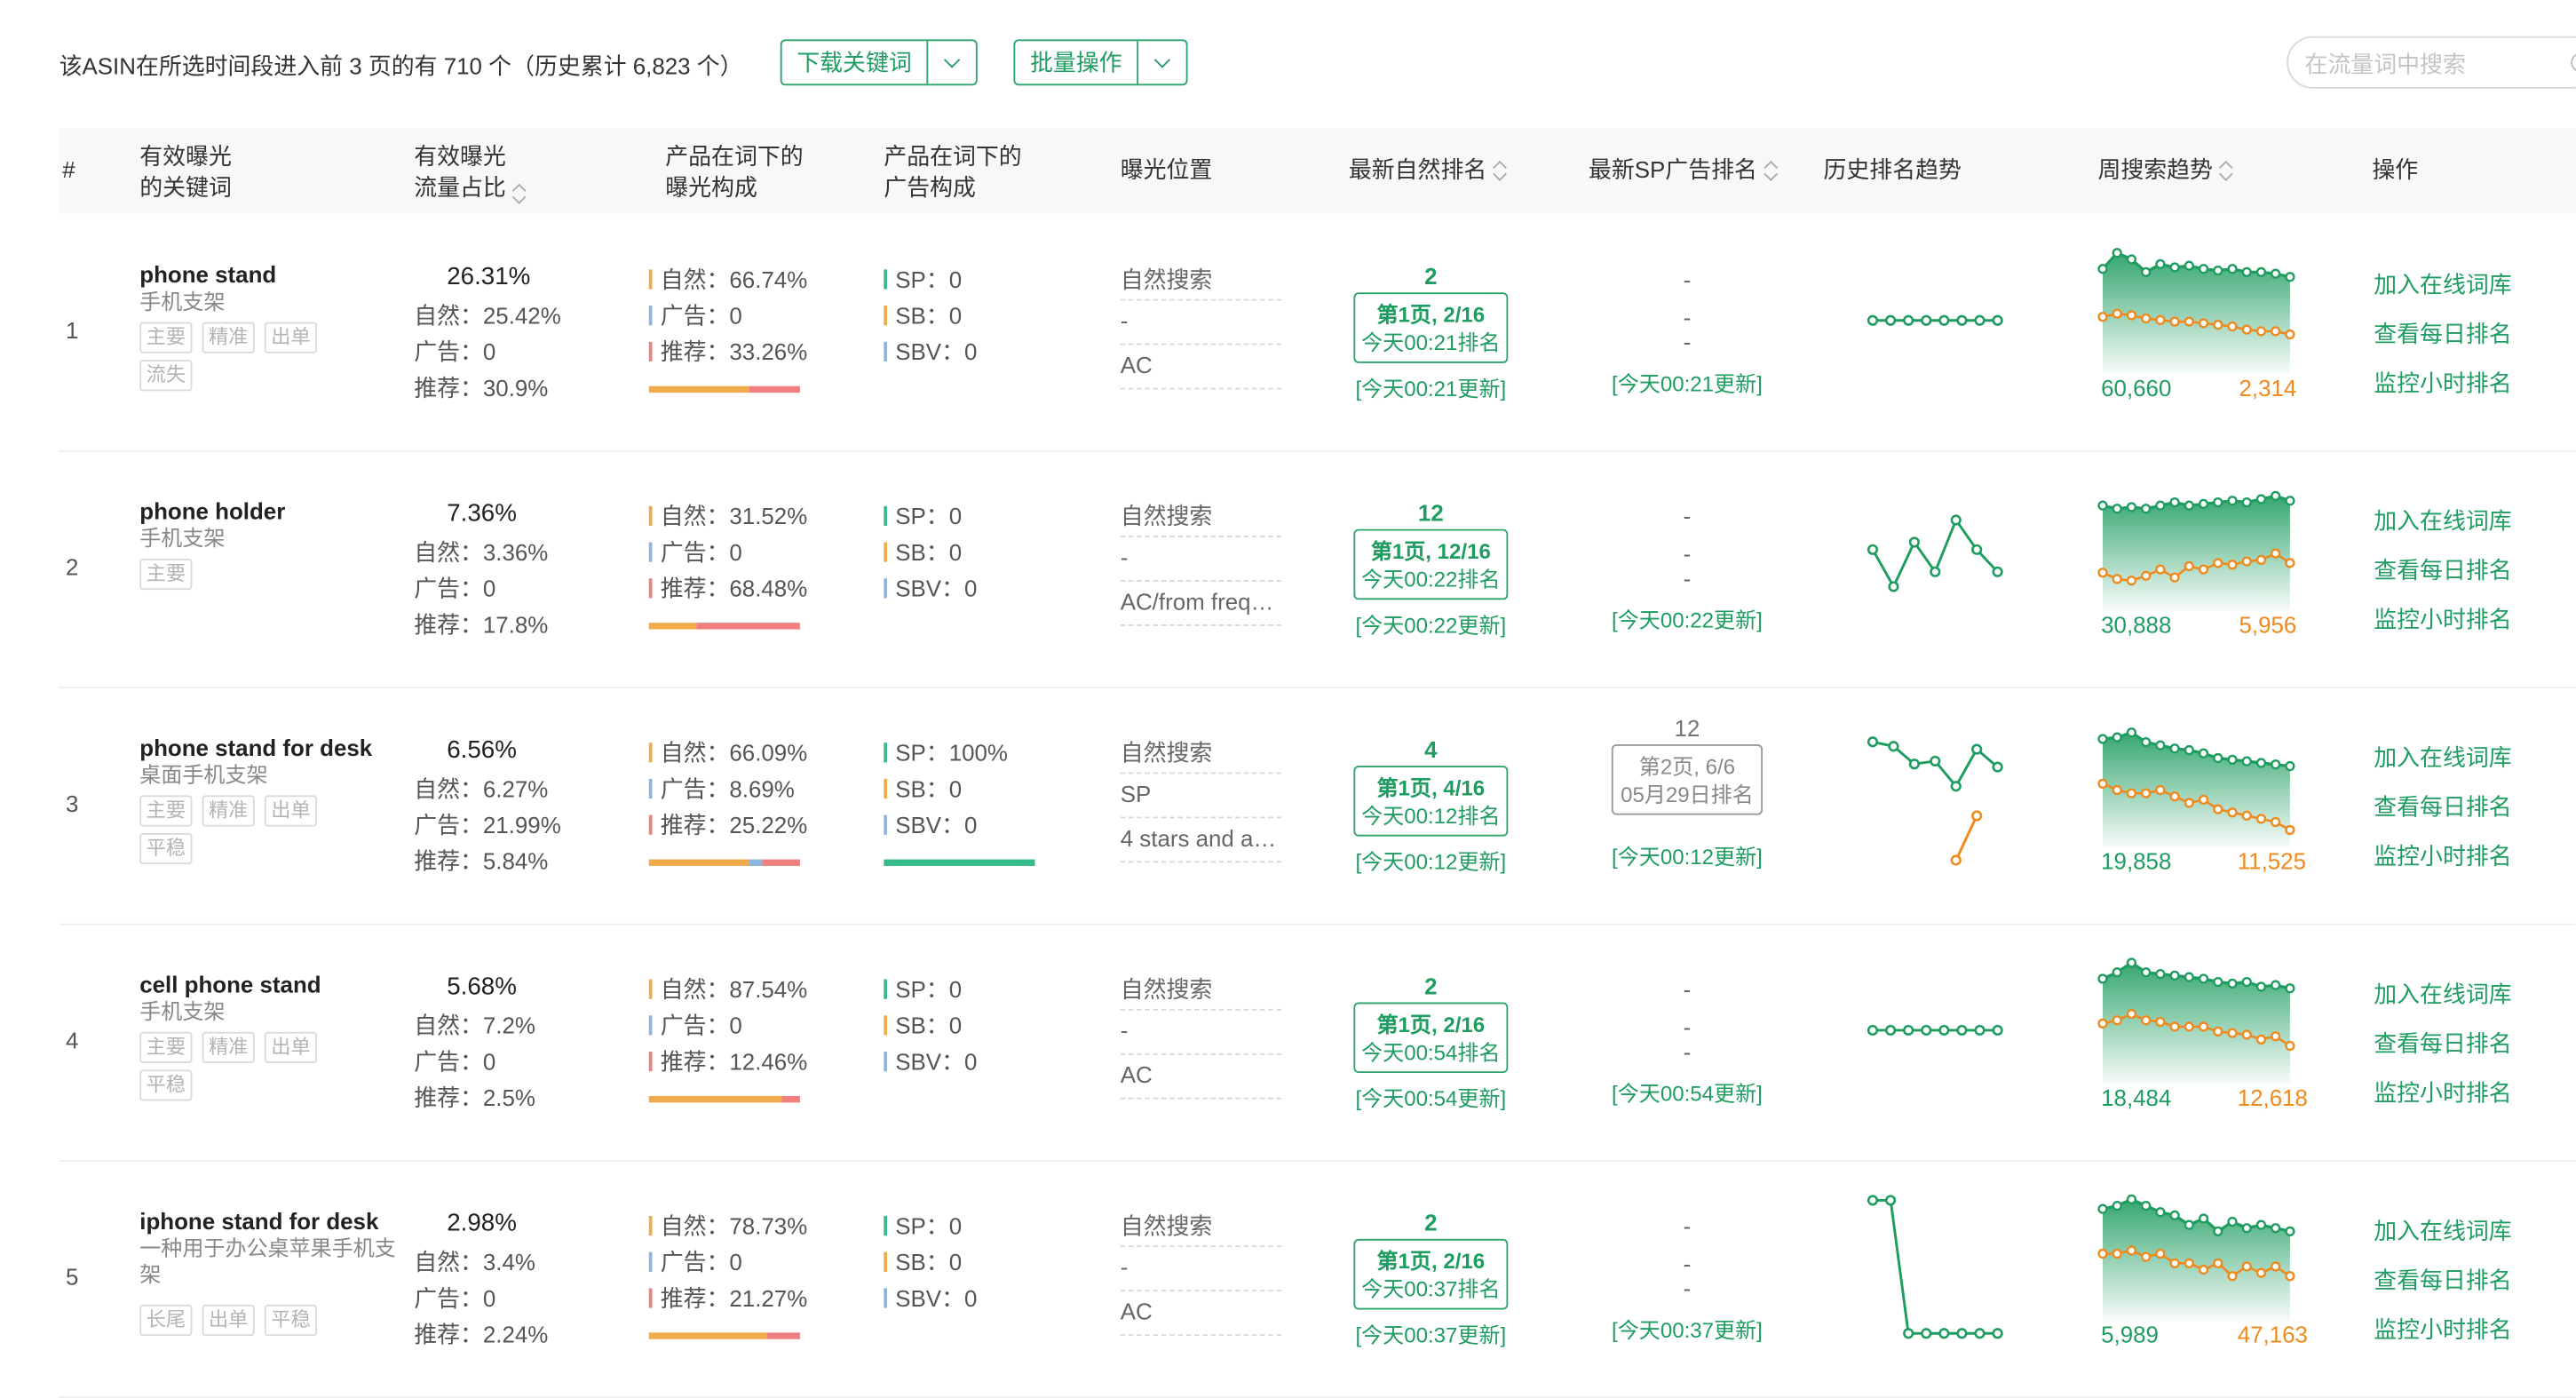 This screenshot has height=1398, width=2576. I want to click on sp-rank-time: 05月29日排名, so click(1688, 795).